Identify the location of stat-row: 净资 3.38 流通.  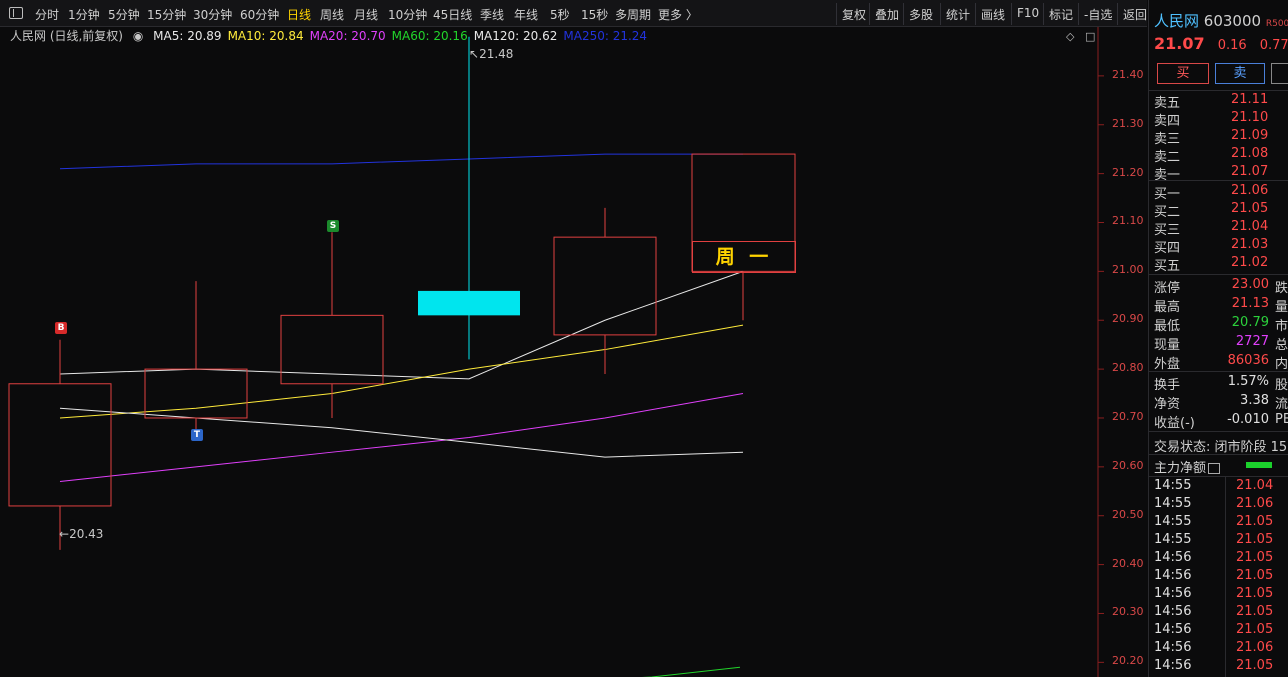
(1221, 402).